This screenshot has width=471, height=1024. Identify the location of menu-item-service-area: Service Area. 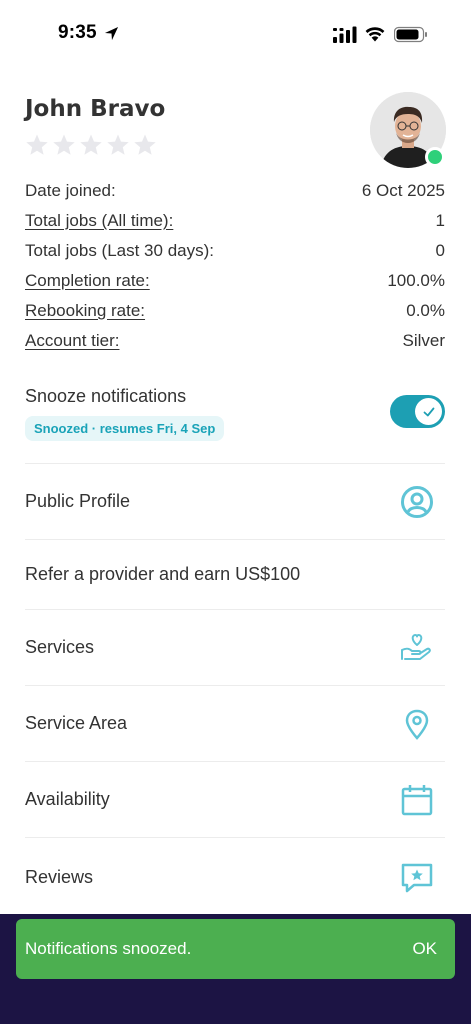
(235, 723).